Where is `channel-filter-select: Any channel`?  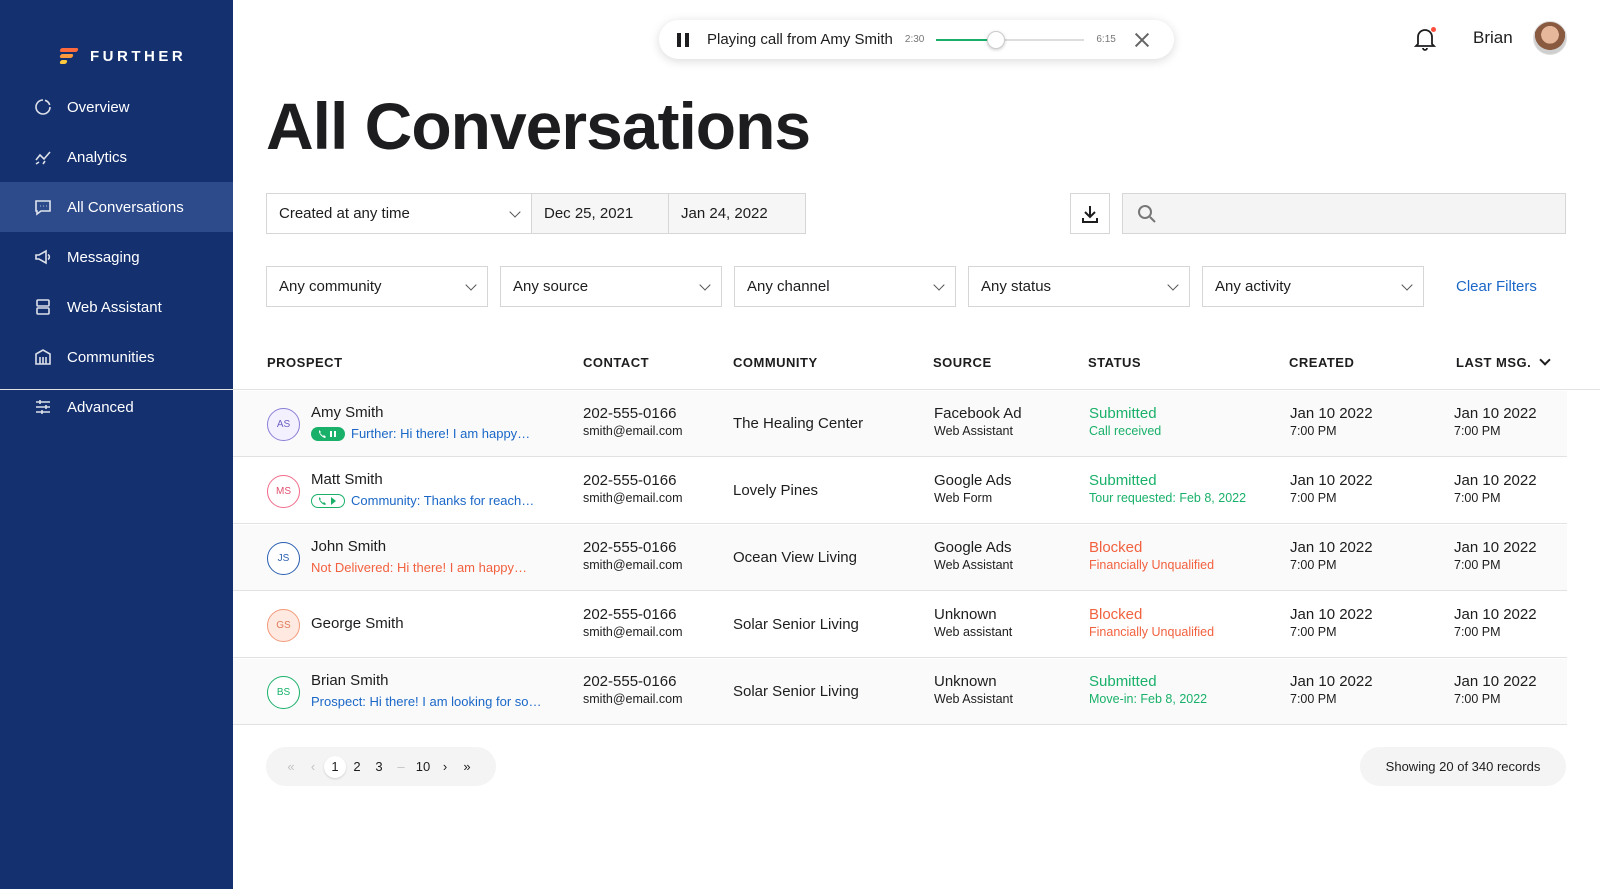 channel-filter-select: Any channel is located at coordinates (845, 286).